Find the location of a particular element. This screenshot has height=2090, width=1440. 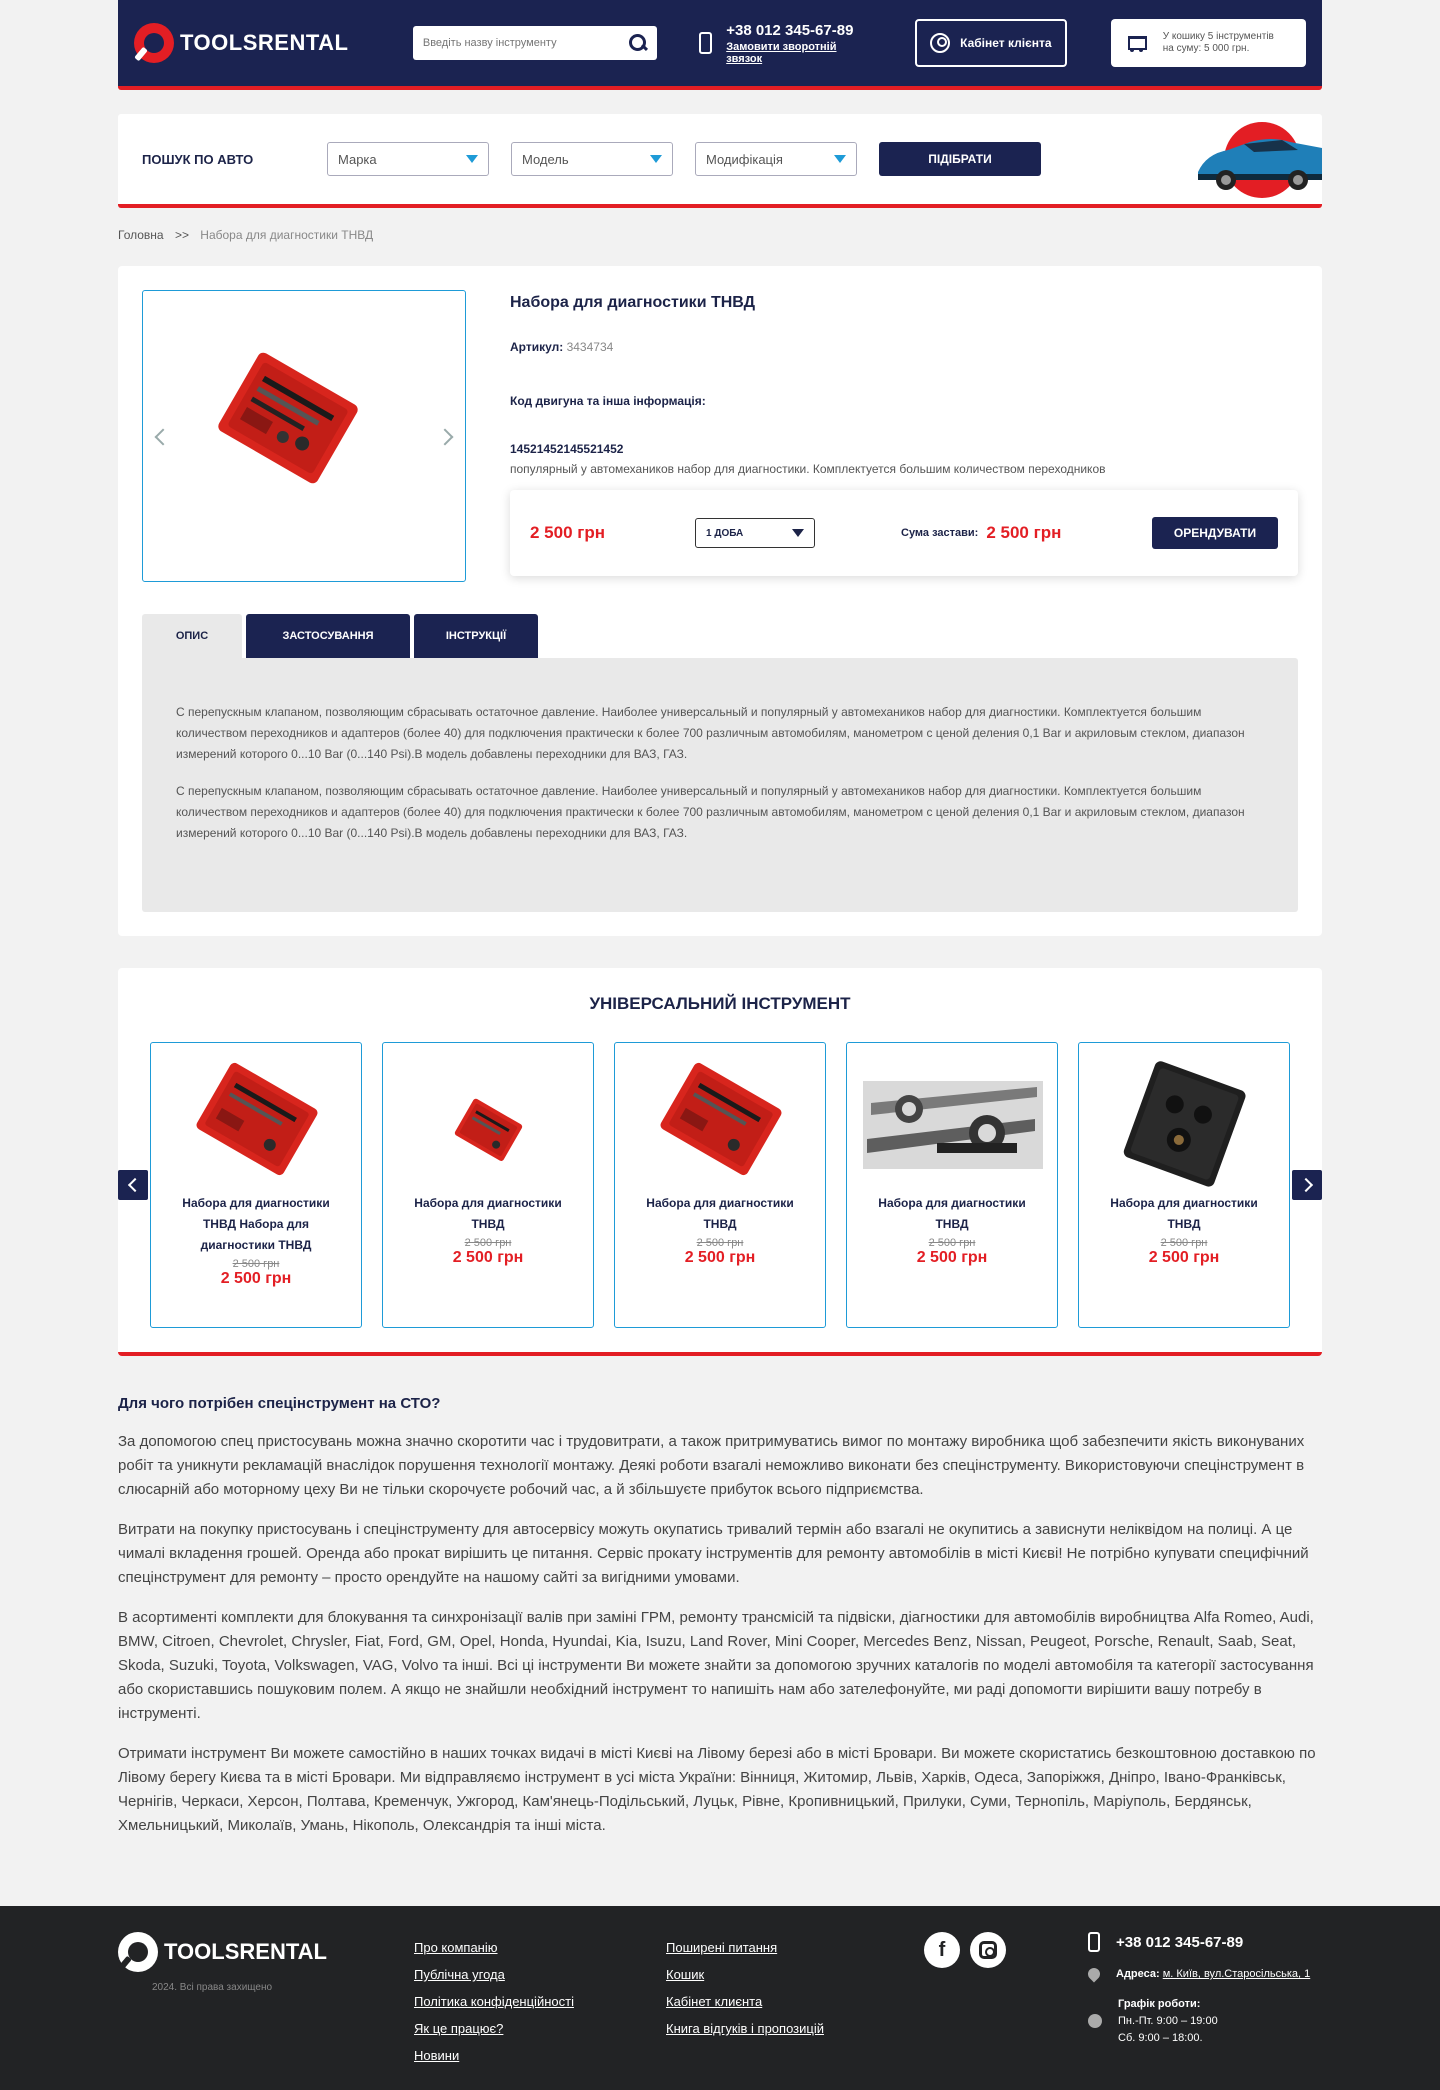

footer-link-news: Новини is located at coordinates (494, 2055).